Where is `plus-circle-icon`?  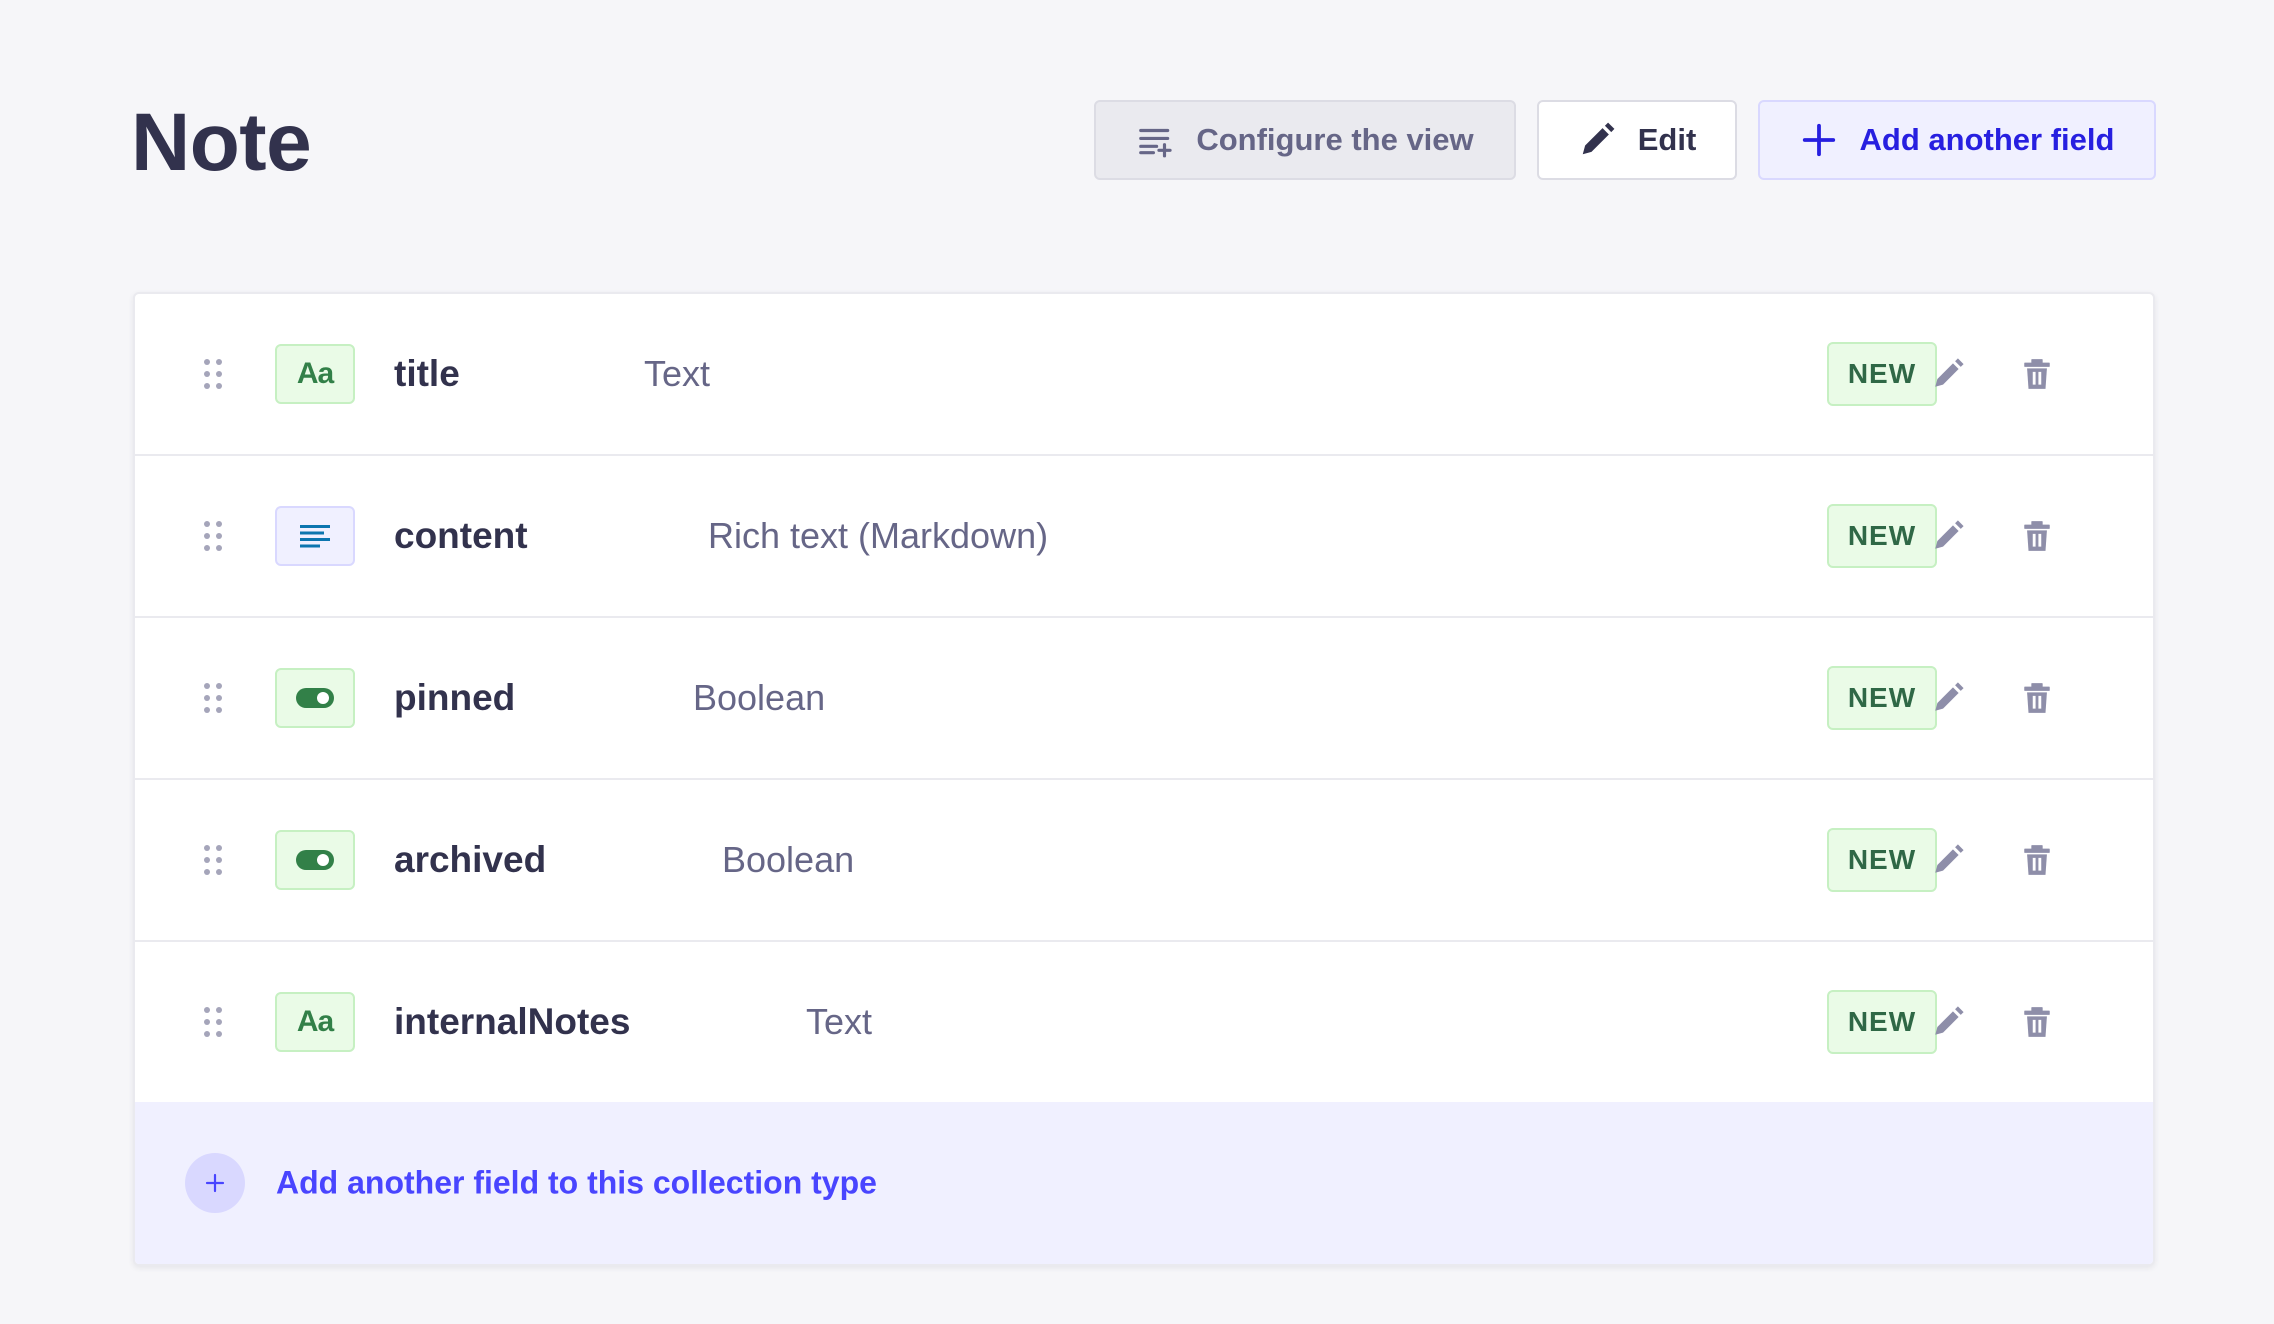 plus-circle-icon is located at coordinates (215, 1183).